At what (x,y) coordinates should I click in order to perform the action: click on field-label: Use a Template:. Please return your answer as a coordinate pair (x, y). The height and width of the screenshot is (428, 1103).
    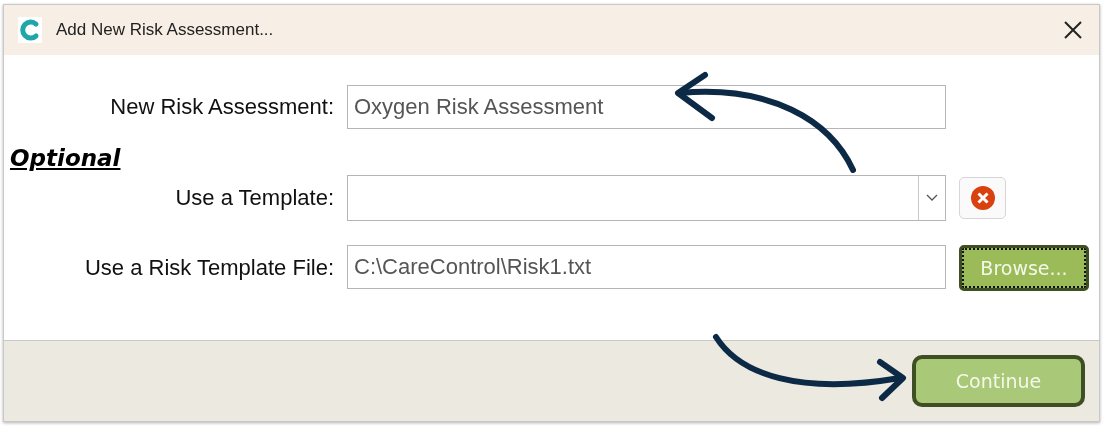
    Looking at the image, I should click on (254, 198).